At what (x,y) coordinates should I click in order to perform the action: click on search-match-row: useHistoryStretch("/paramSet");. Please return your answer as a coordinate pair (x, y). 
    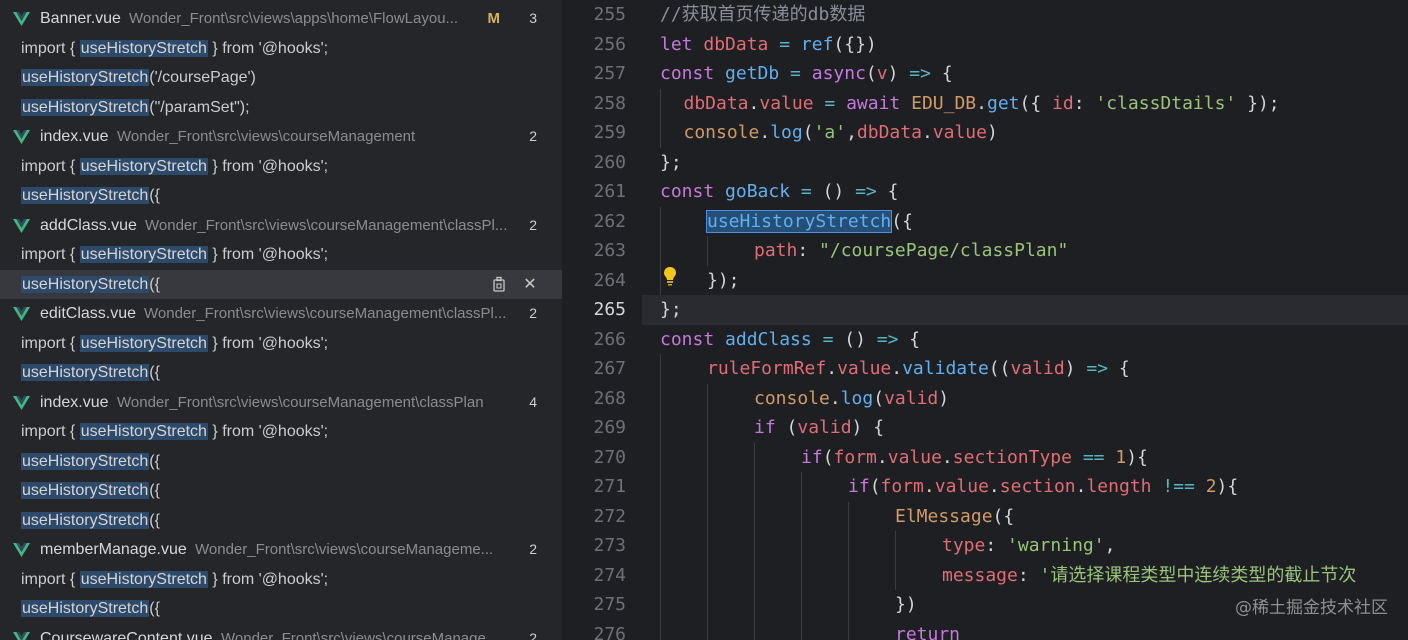
    Looking at the image, I should click on (281, 108).